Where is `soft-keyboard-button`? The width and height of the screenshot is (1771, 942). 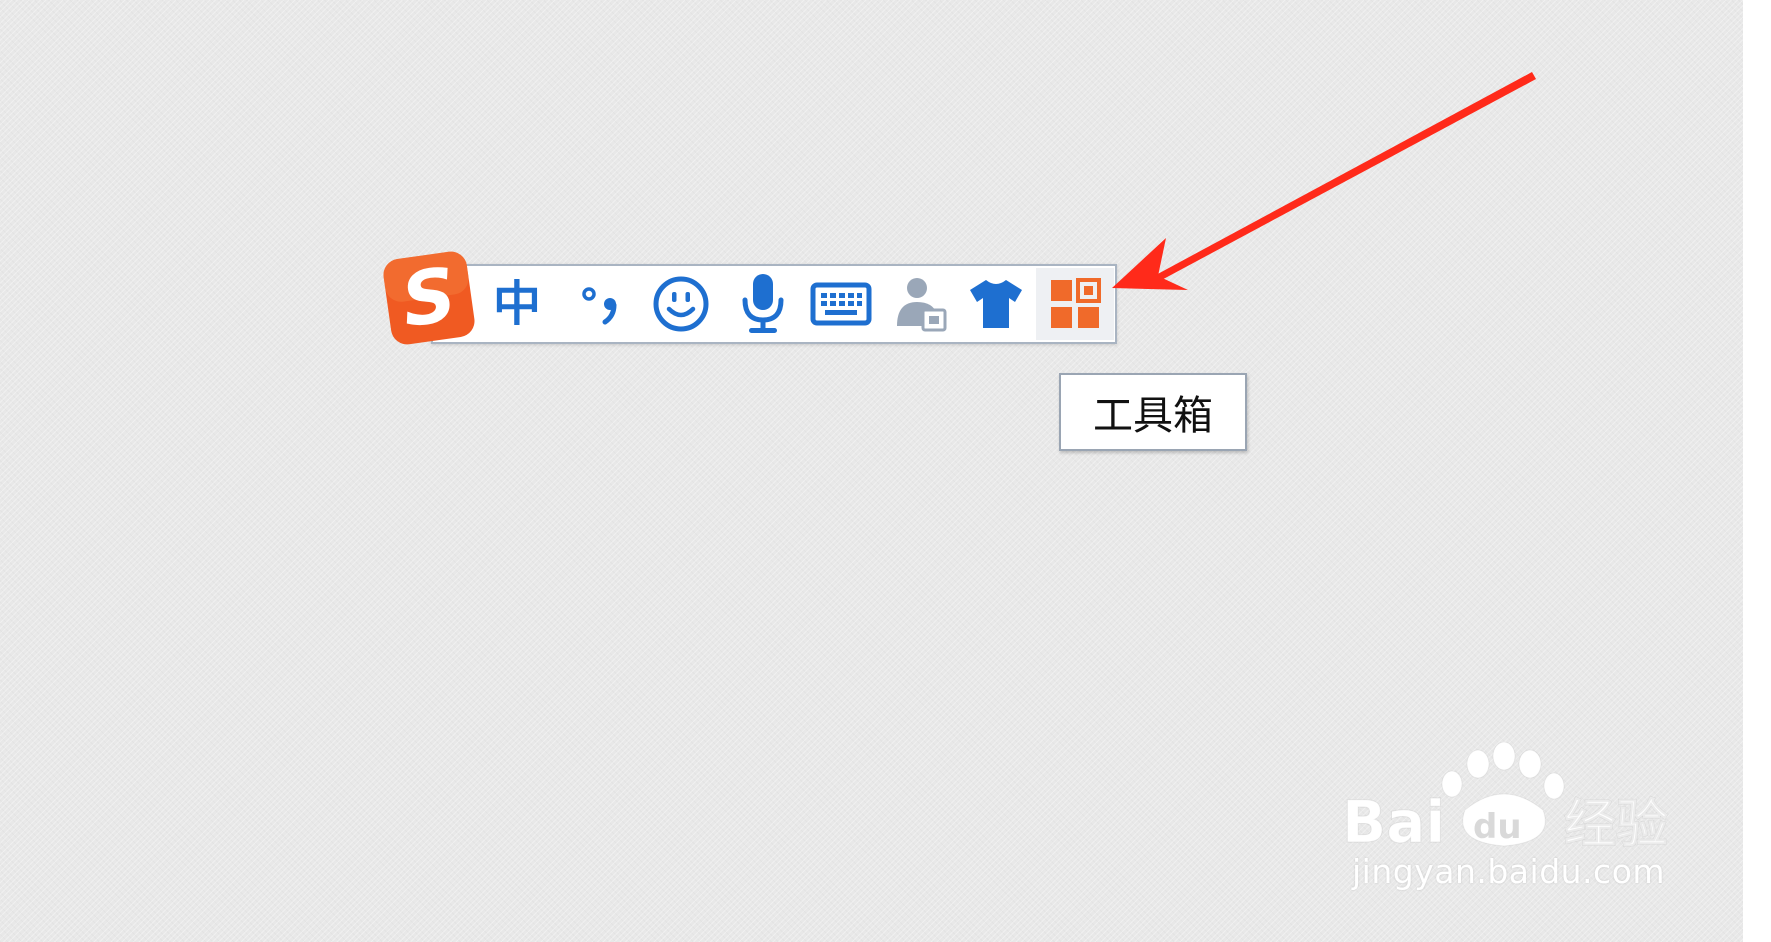 soft-keyboard-button is located at coordinates (841, 304).